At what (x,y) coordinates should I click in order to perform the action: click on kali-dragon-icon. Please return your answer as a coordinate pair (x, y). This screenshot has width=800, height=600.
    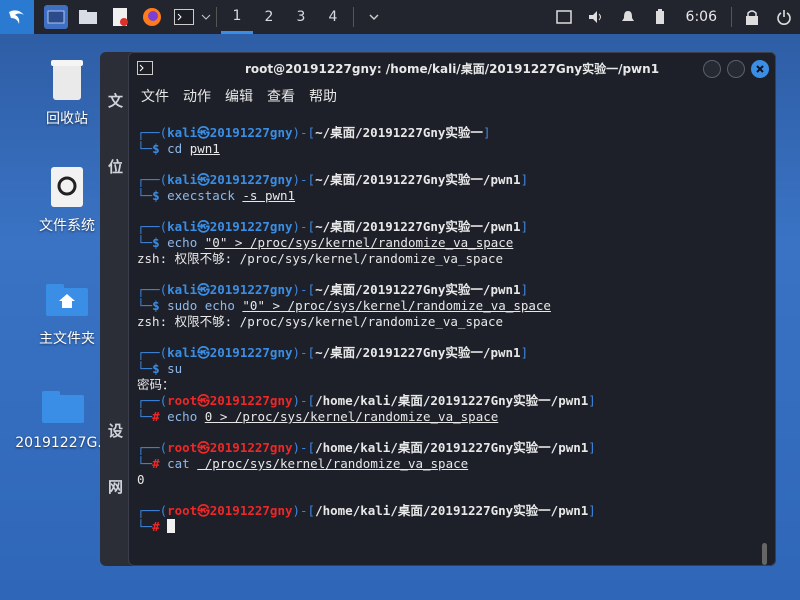
    Looking at the image, I should click on (16, 17).